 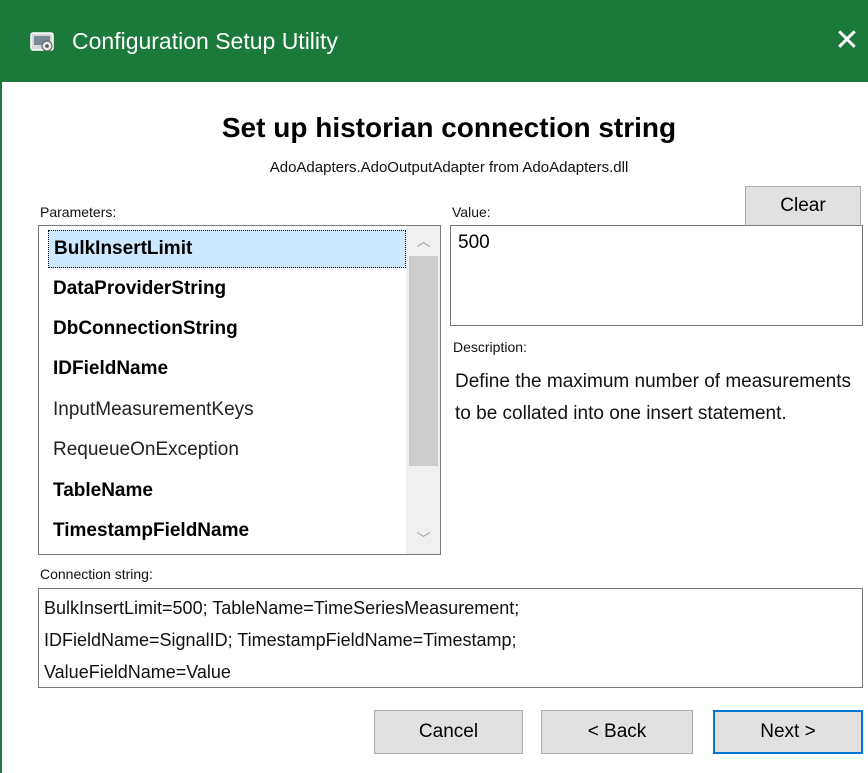 What do you see at coordinates (423, 241) in the screenshot?
I see `scroll-up-icon: ︿` at bounding box center [423, 241].